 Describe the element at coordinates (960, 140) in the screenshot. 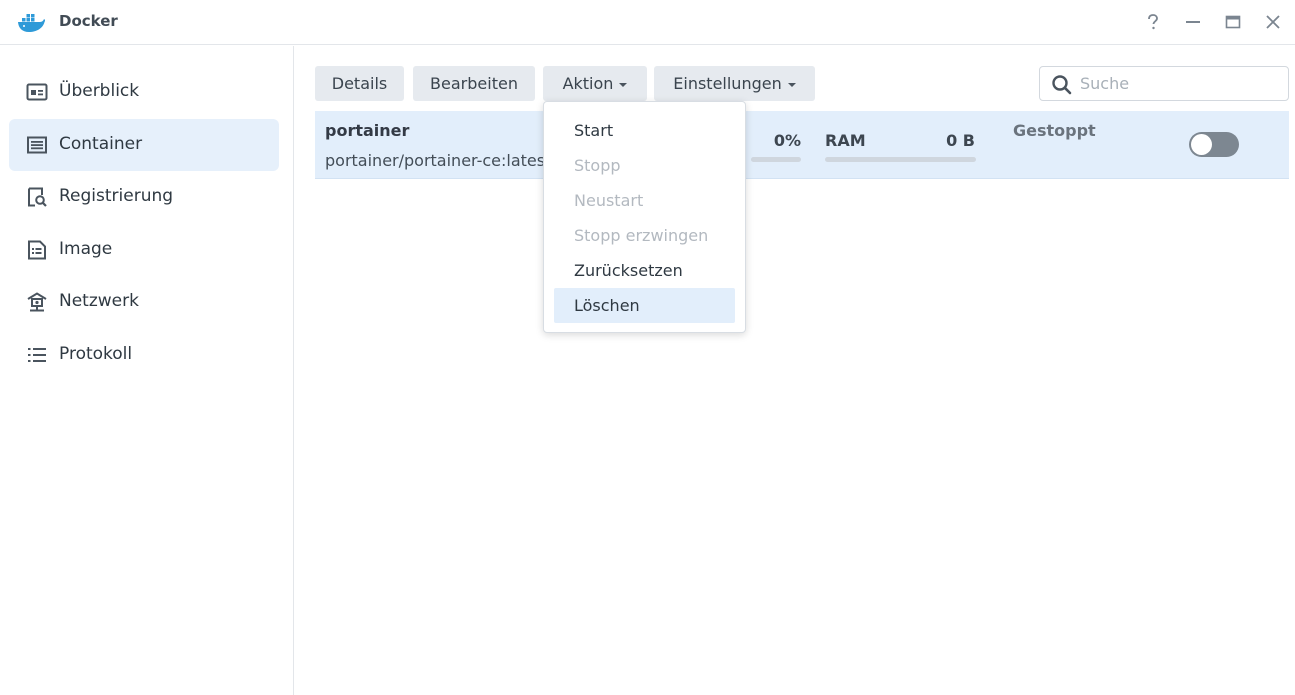

I see `ram-value: 0 B` at that location.